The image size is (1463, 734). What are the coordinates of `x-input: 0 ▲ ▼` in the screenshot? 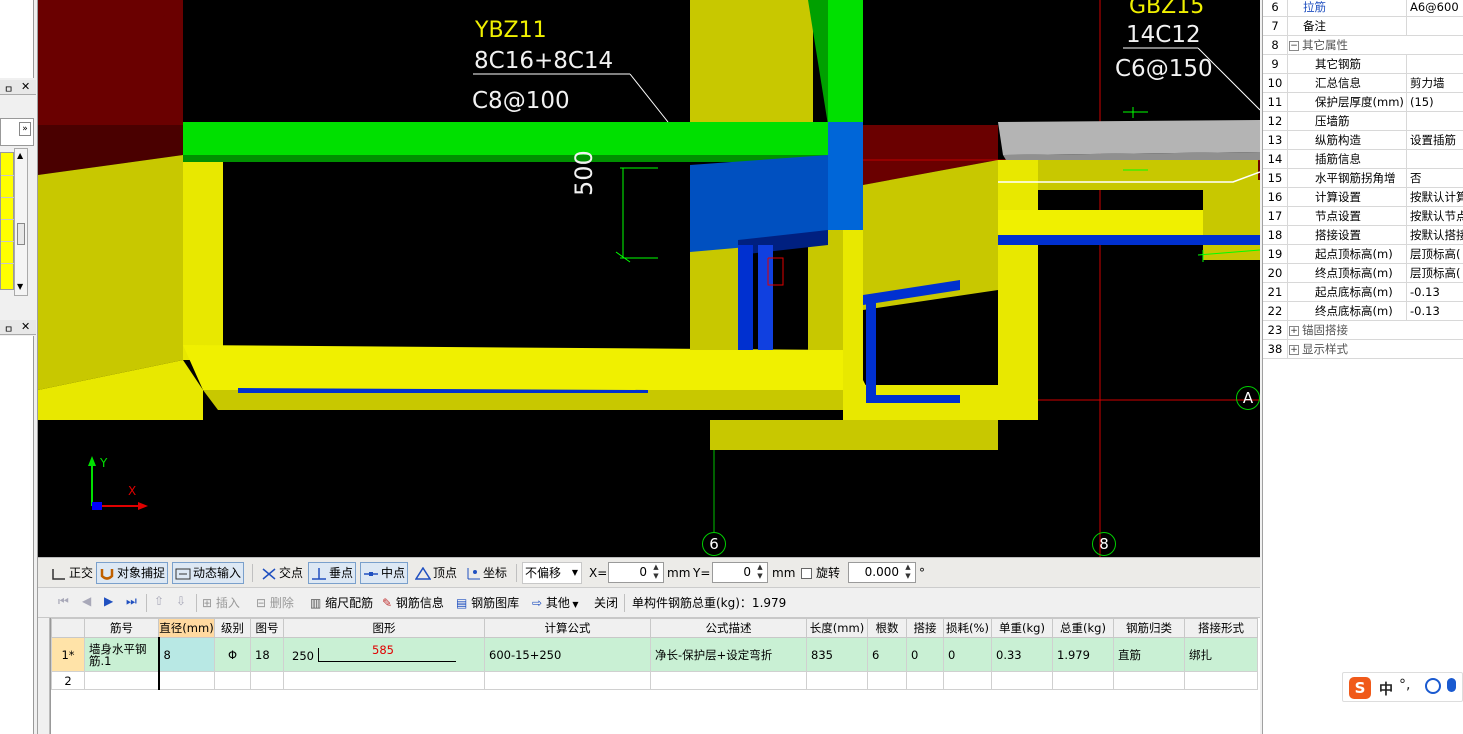 It's located at (636, 572).